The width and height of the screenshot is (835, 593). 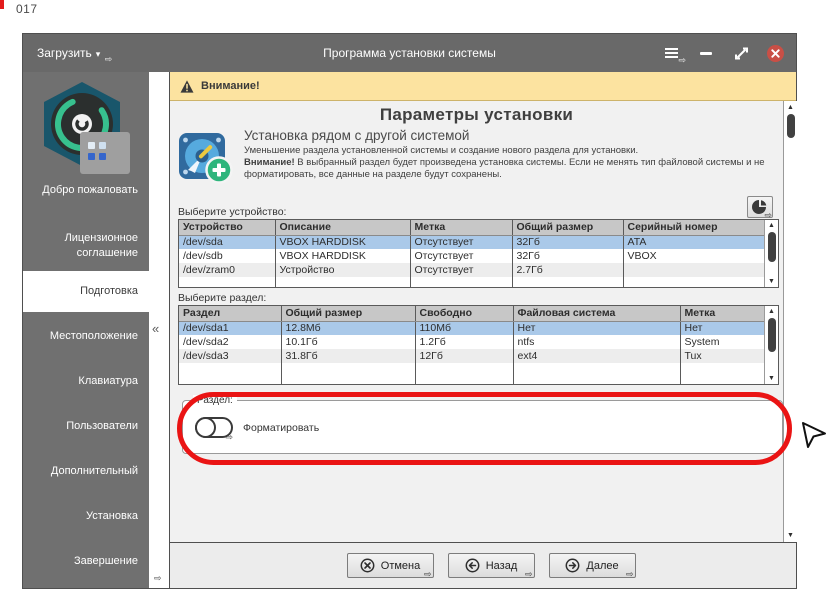 What do you see at coordinates (155, 328) in the screenshot?
I see `sidebar-collapse-button: «` at bounding box center [155, 328].